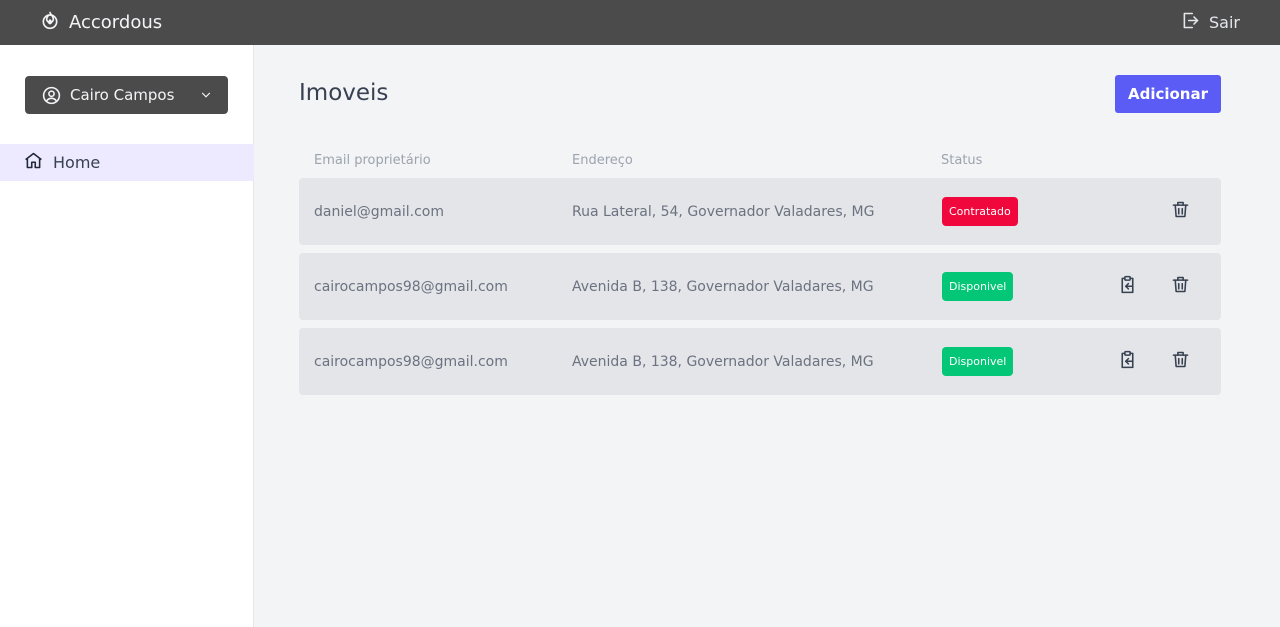 The width and height of the screenshot is (1280, 627). I want to click on owner-email: daniel@gmail.com, so click(379, 211).